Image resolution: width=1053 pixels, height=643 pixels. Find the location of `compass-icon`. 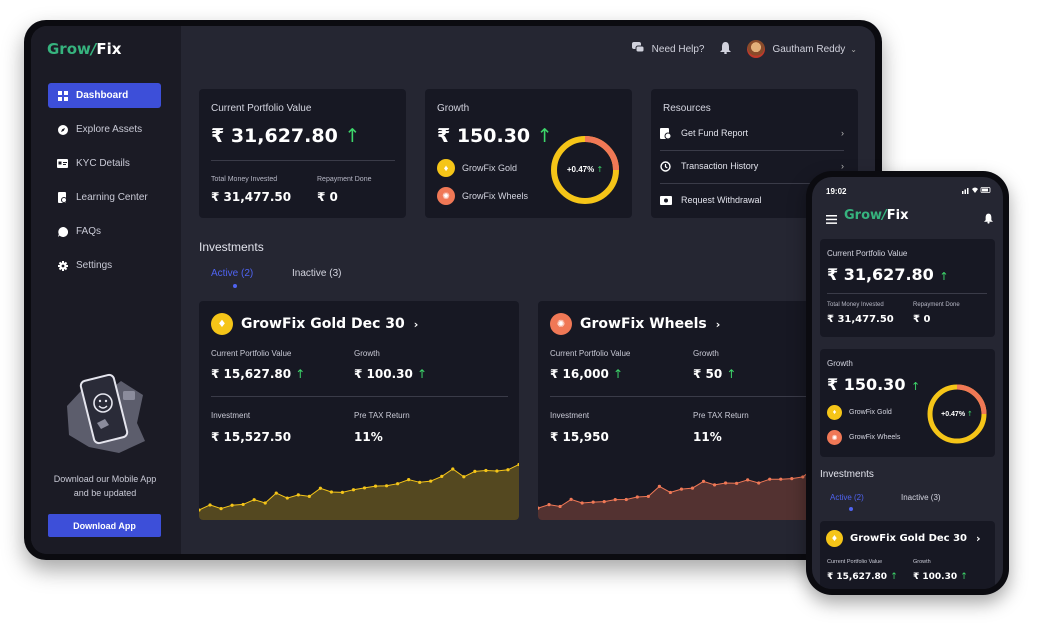

compass-icon is located at coordinates (62, 129).